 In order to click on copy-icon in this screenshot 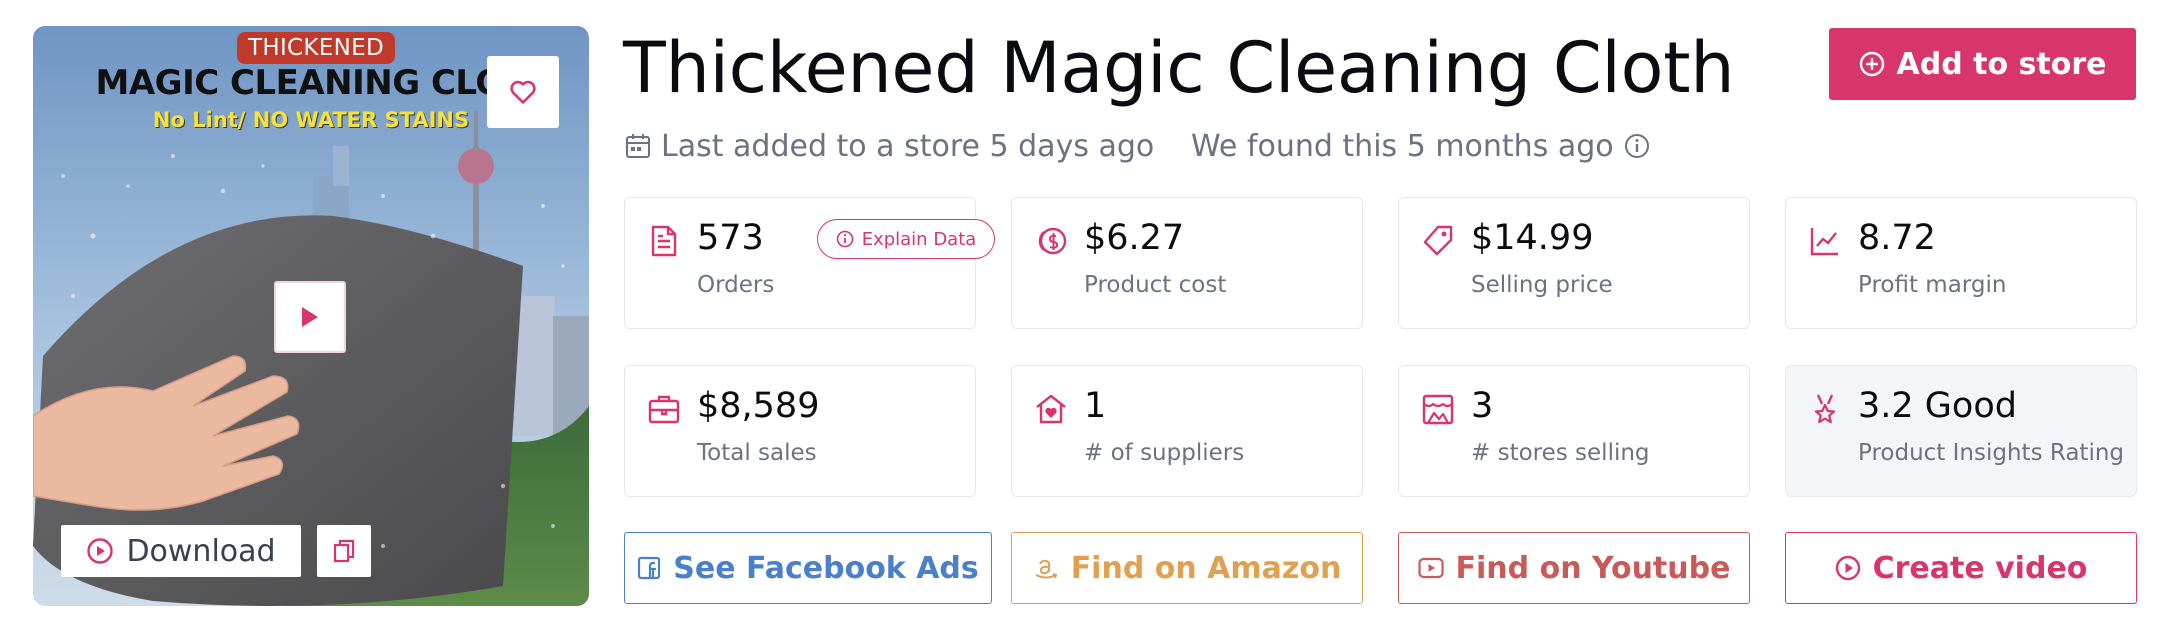, I will do `click(344, 551)`.